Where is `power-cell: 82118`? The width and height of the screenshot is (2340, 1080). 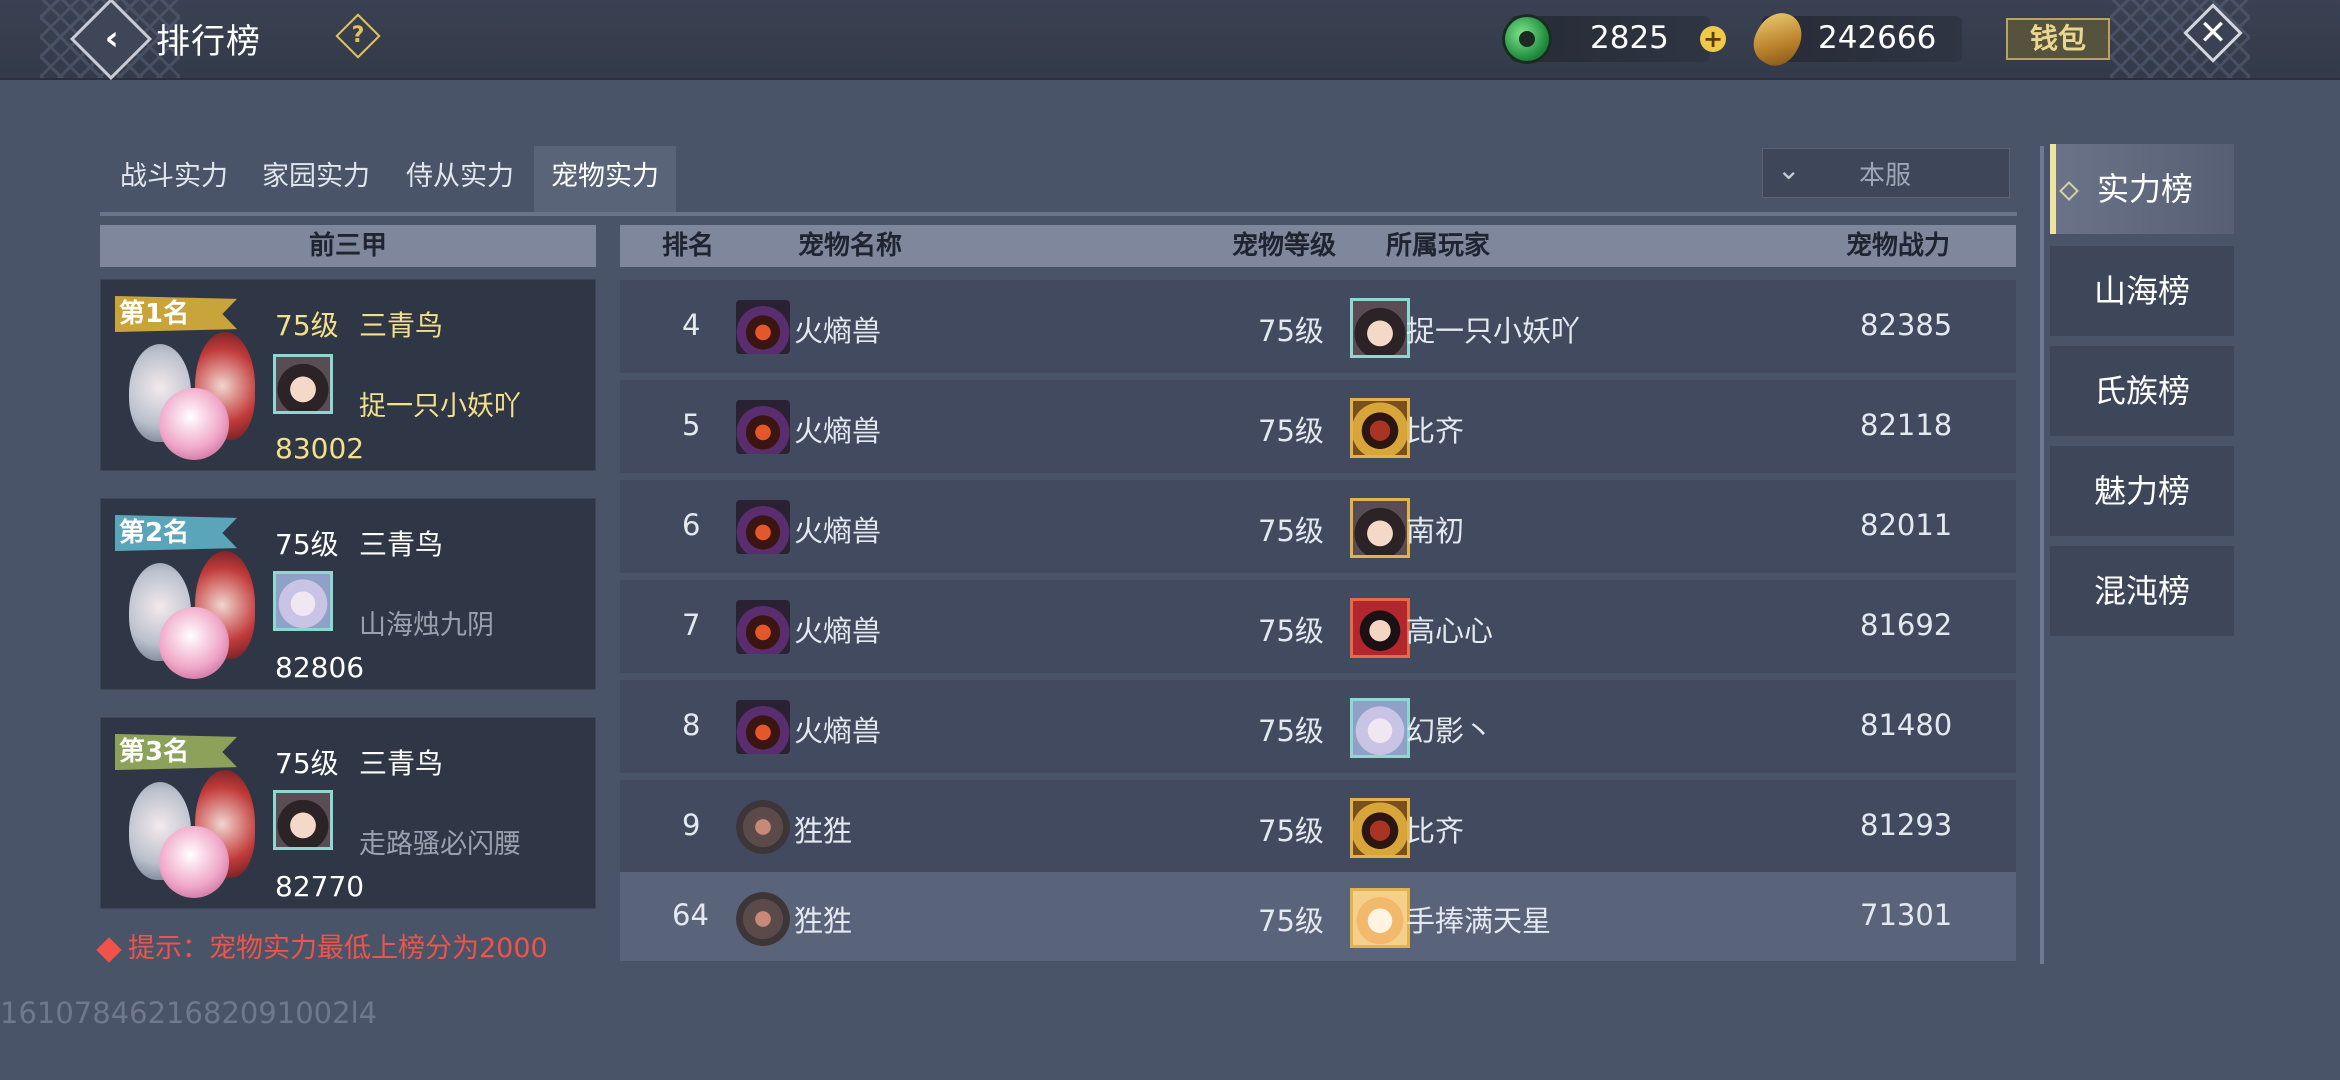
power-cell: 82118 is located at coordinates (1906, 425).